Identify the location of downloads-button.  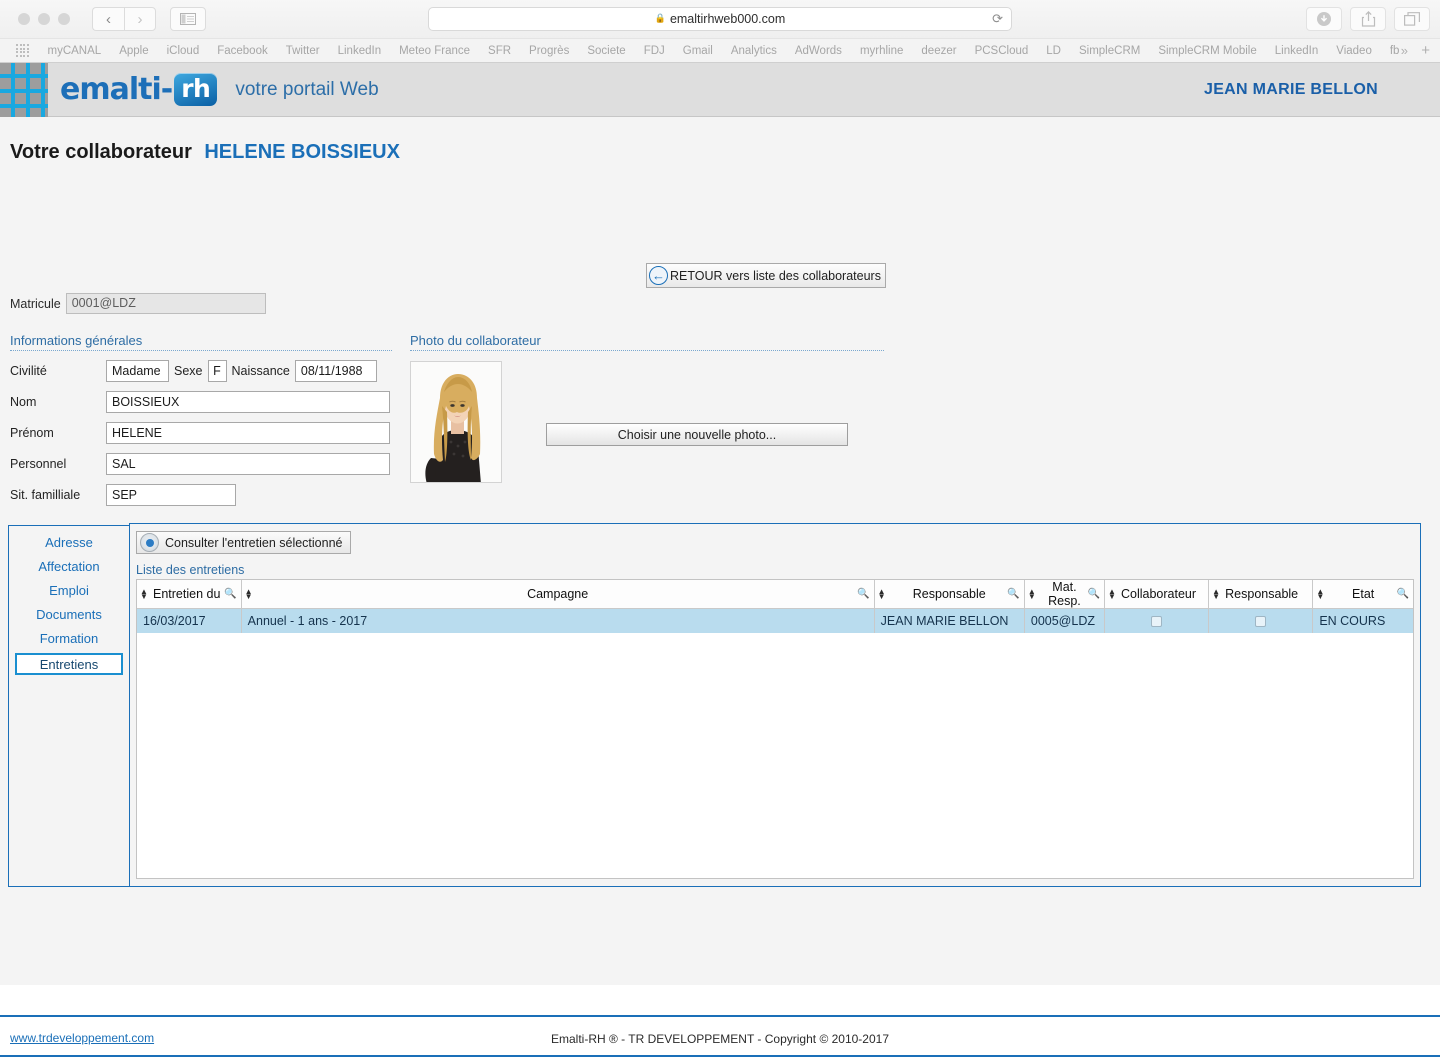
(1324, 19).